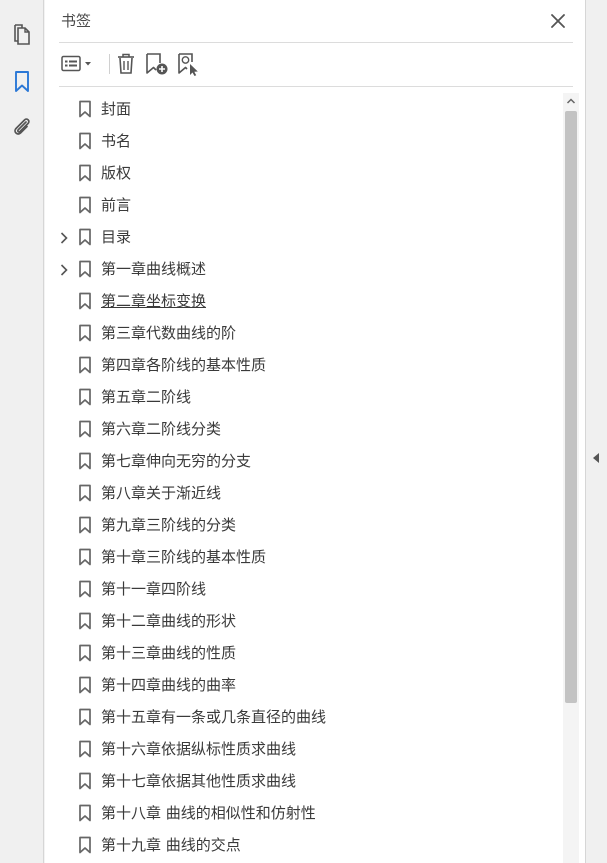 This screenshot has height=863, width=607. What do you see at coordinates (116, 109) in the screenshot?
I see `bookmark-label: 封面` at bounding box center [116, 109].